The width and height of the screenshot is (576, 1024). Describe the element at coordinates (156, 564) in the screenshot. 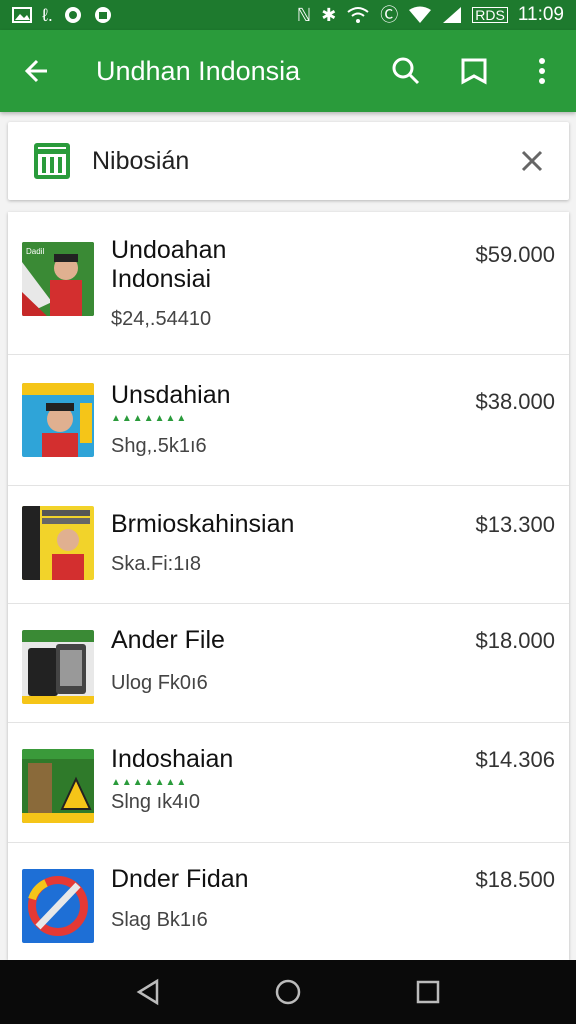

I see `item-subtitle: Ska.Fi:1ı8` at that location.